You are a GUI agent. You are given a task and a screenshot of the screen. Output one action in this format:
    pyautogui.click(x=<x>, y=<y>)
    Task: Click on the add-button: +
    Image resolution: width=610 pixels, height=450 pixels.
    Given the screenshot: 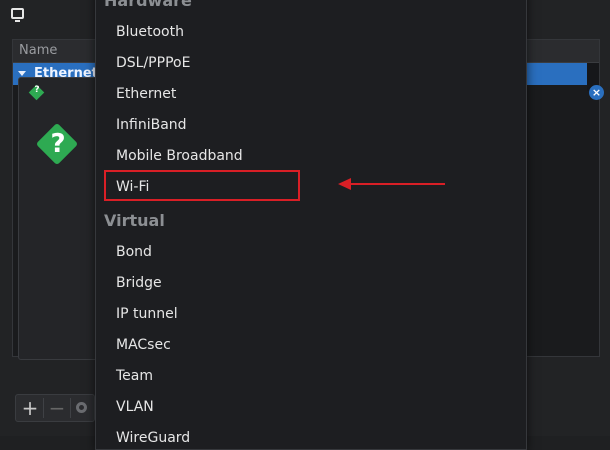 What is the action you would take?
    pyautogui.click(x=30, y=408)
    